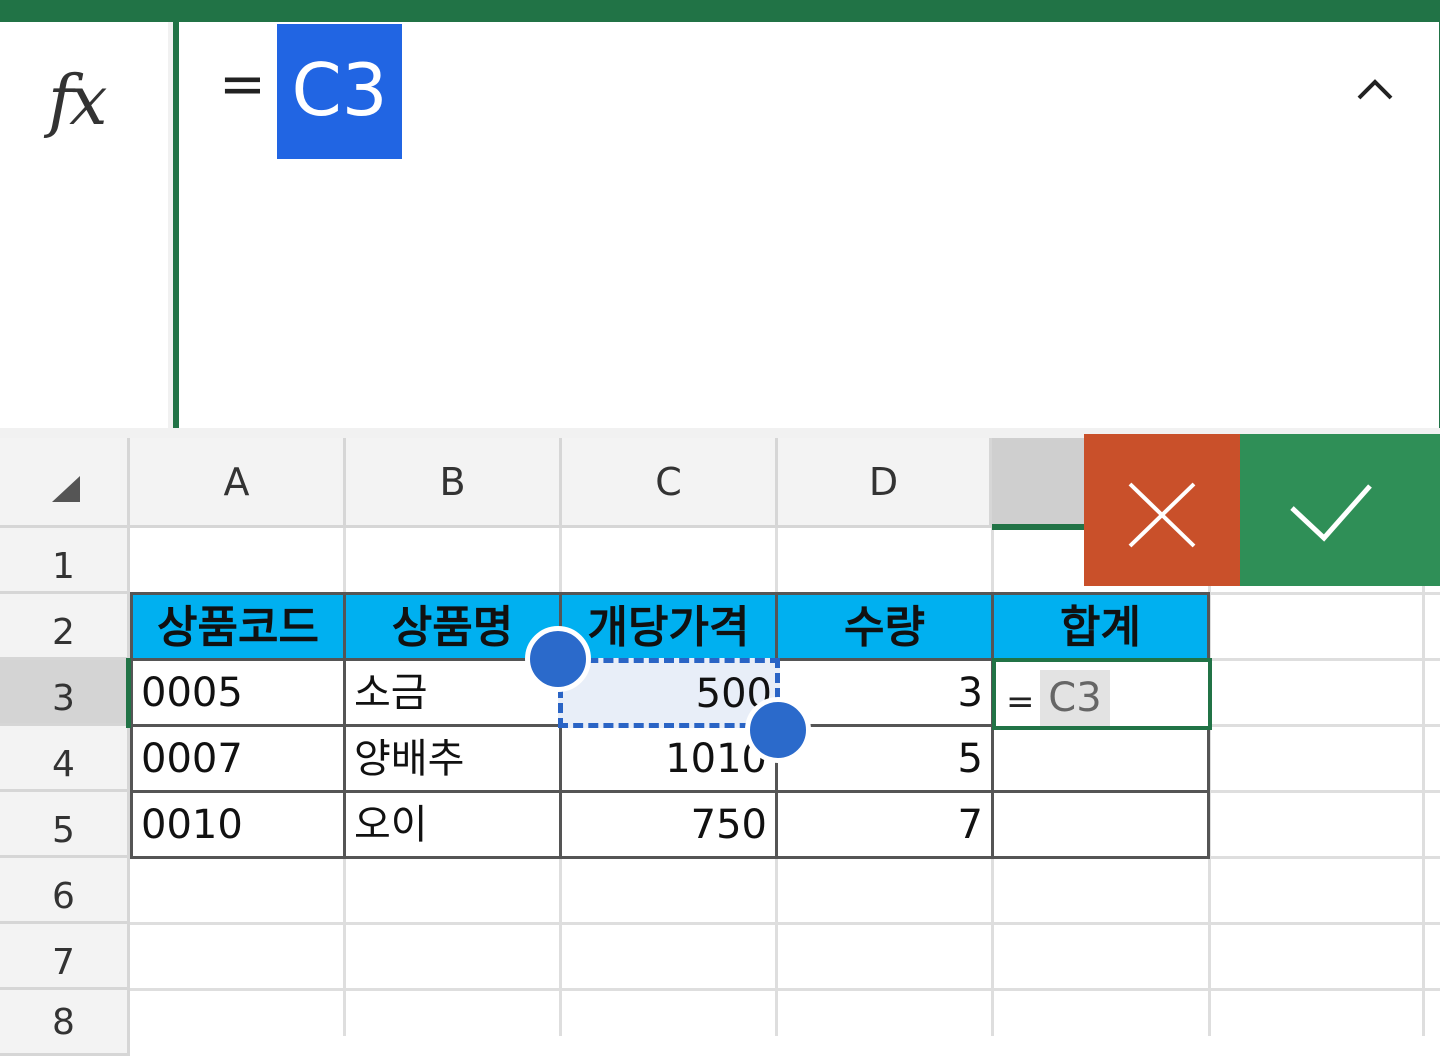  I want to click on table-cell: 0005, so click(238, 692).